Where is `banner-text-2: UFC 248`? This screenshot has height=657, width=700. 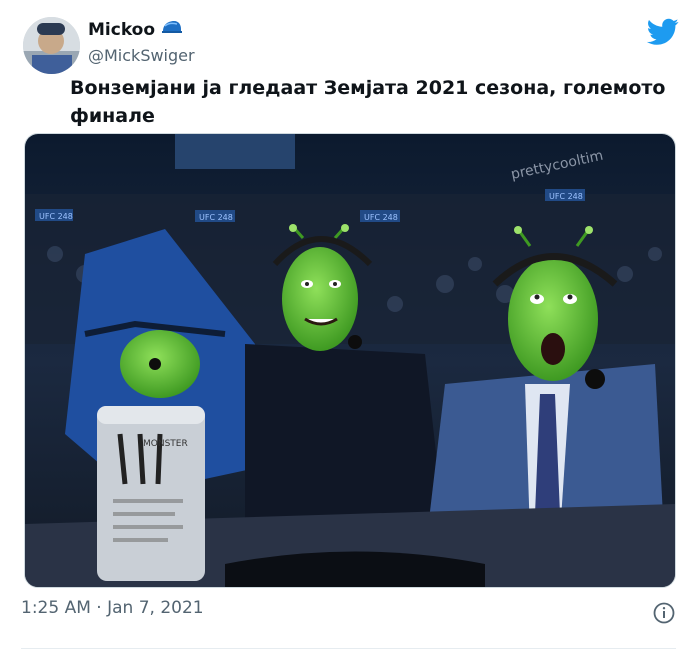 banner-text-2: UFC 248 is located at coordinates (216, 217).